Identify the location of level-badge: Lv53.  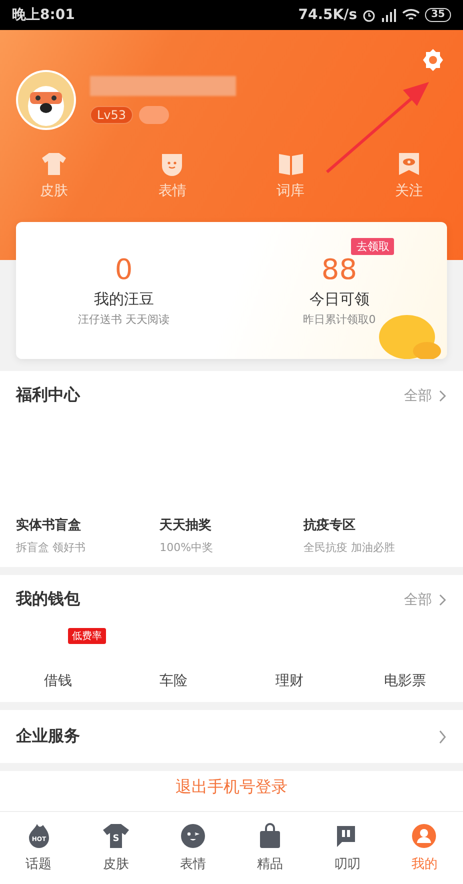
(112, 115).